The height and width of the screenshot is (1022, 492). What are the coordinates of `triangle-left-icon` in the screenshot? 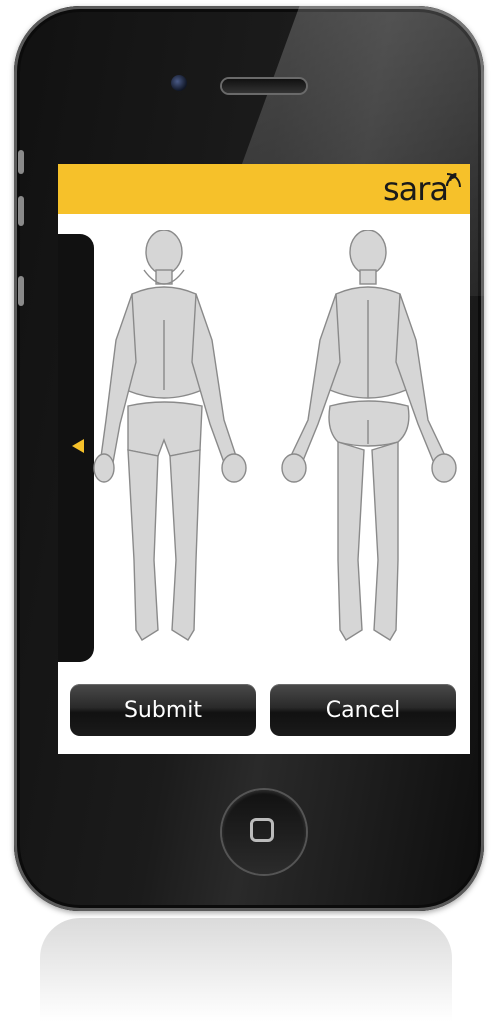 It's located at (78, 446).